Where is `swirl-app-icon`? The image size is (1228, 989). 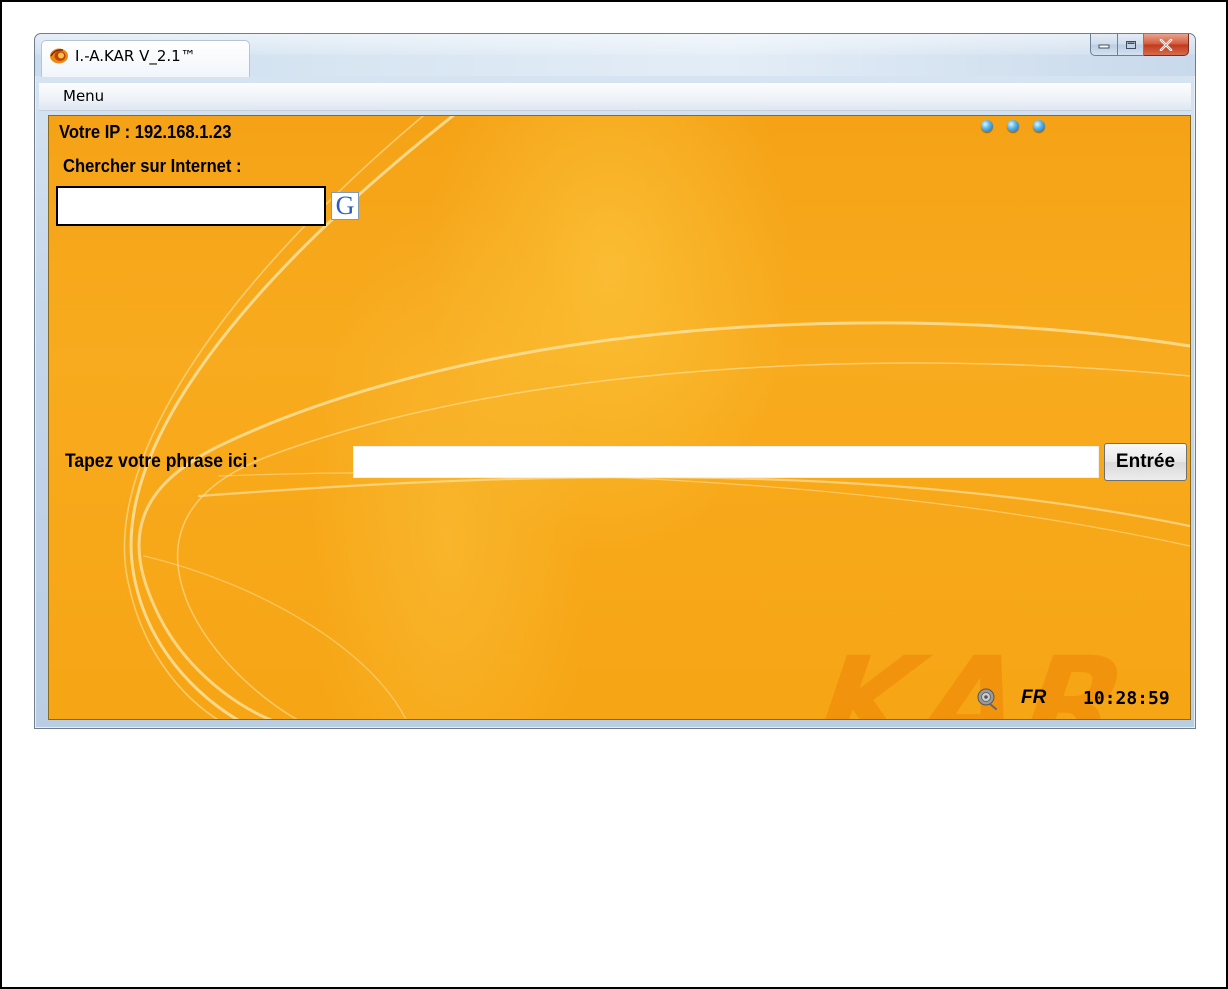
swirl-app-icon is located at coordinates (59, 56).